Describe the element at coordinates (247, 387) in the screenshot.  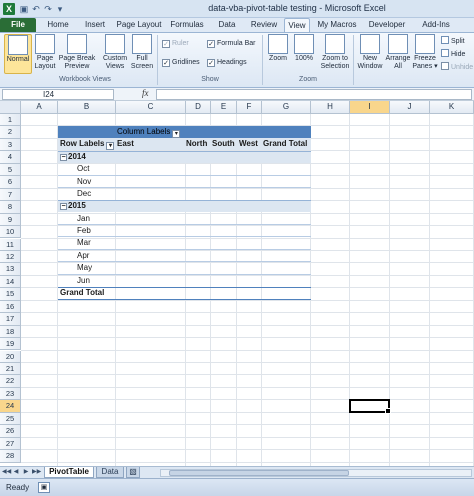
I see `grid-row-line` at that location.